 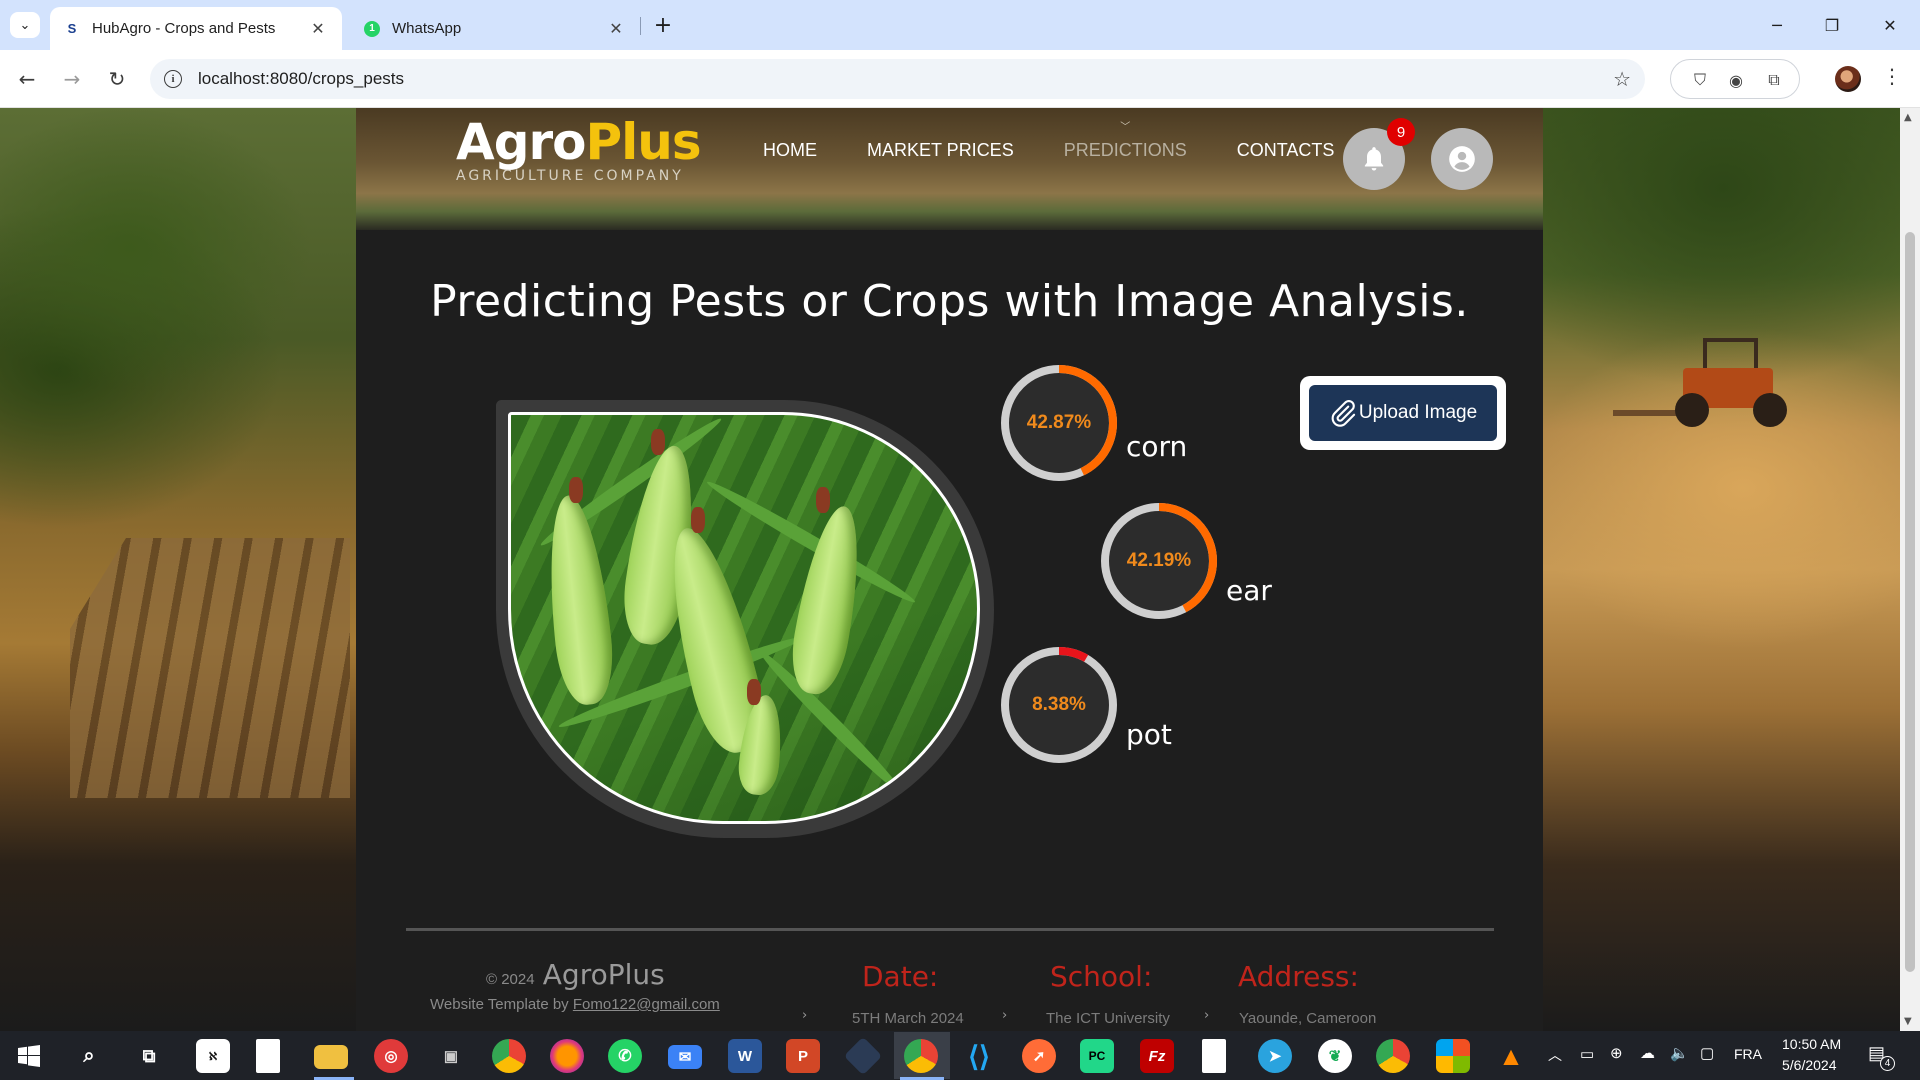 What do you see at coordinates (640, 26) in the screenshot?
I see `tab-separator` at bounding box center [640, 26].